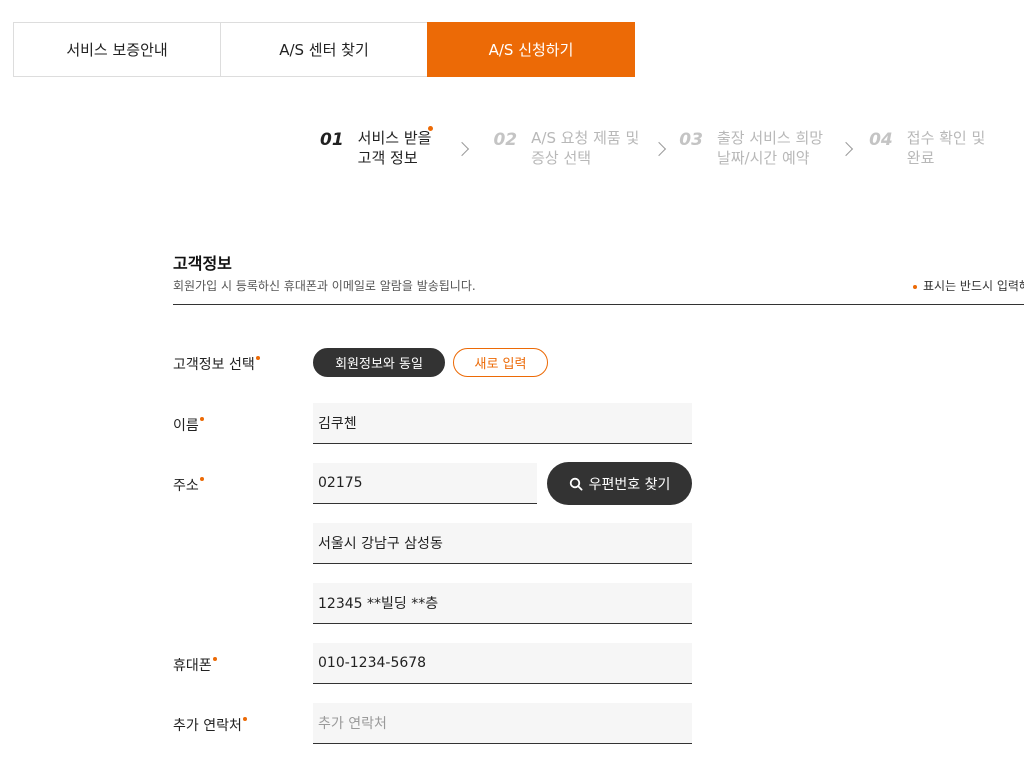 This screenshot has width=1024, height=761. What do you see at coordinates (629, 484) in the screenshot?
I see `zipcode-search-label: 우편번호 찾기` at bounding box center [629, 484].